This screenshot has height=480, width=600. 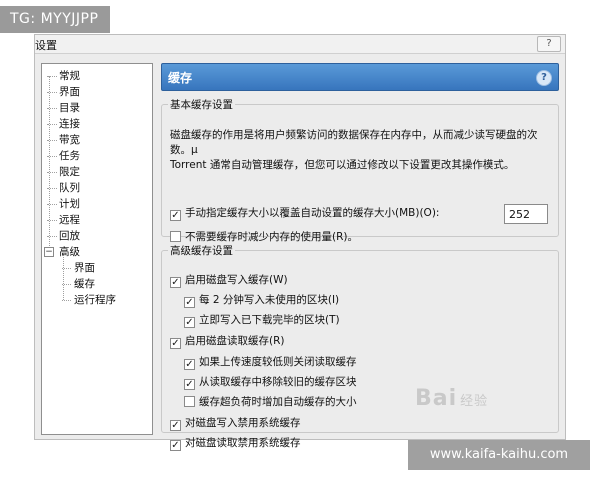 What do you see at coordinates (526, 214) in the screenshot?
I see `cache-size-input: 252` at bounding box center [526, 214].